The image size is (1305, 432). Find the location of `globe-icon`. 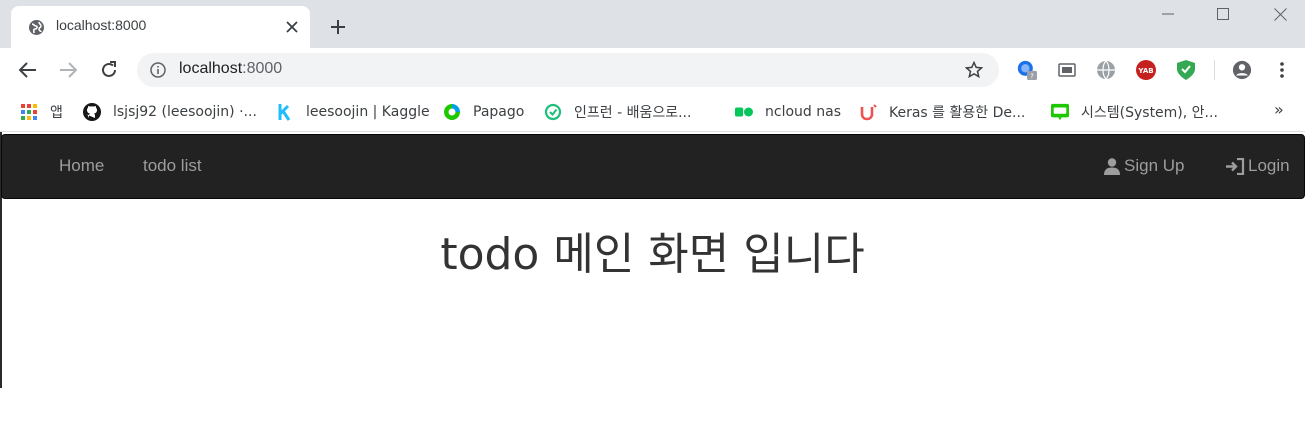

globe-icon is located at coordinates (36, 27).